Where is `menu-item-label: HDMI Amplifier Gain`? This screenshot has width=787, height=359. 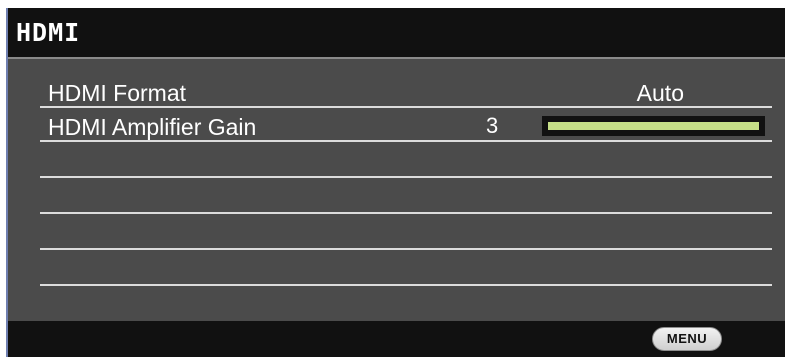 menu-item-label: HDMI Amplifier Gain is located at coordinates (152, 127).